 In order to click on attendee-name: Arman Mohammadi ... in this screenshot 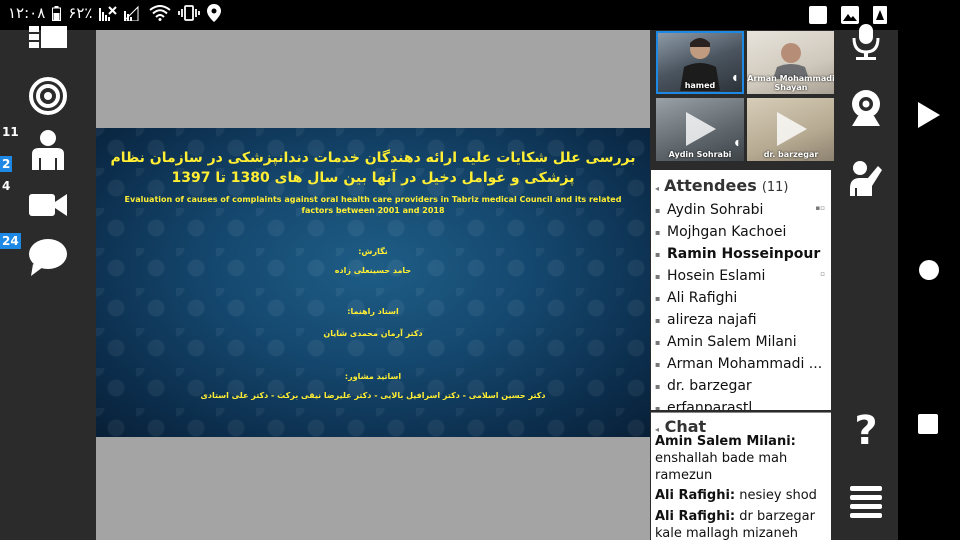, I will do `click(745, 364)`.